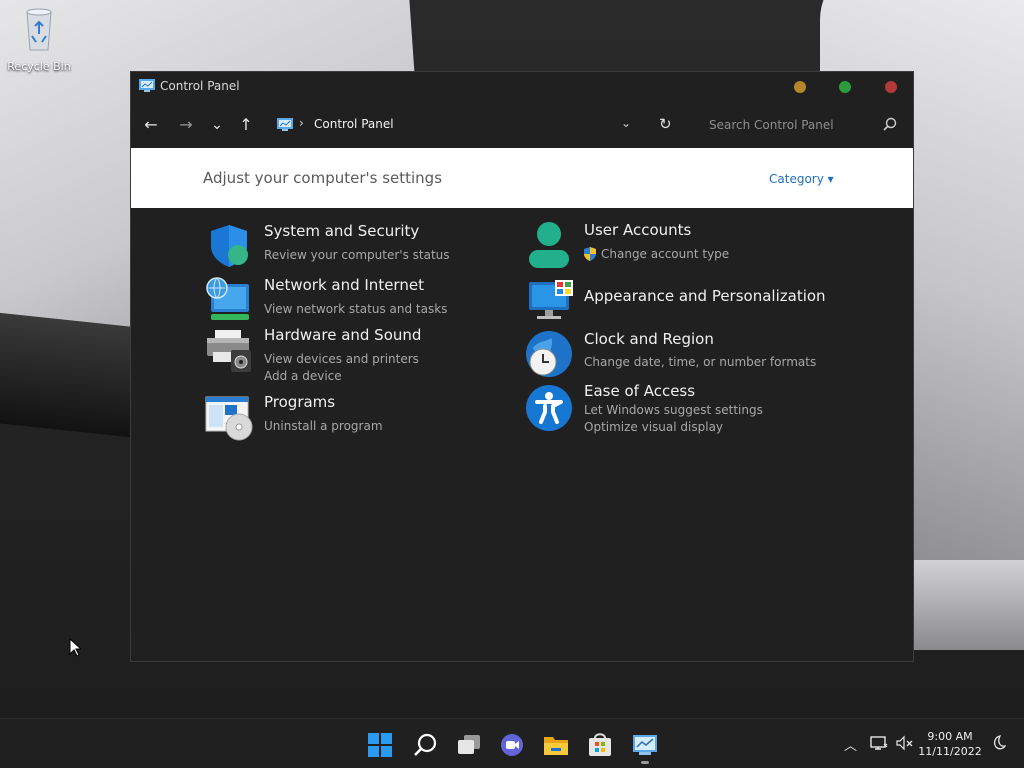  I want to click on category-title: Ease of Access, so click(639, 391).